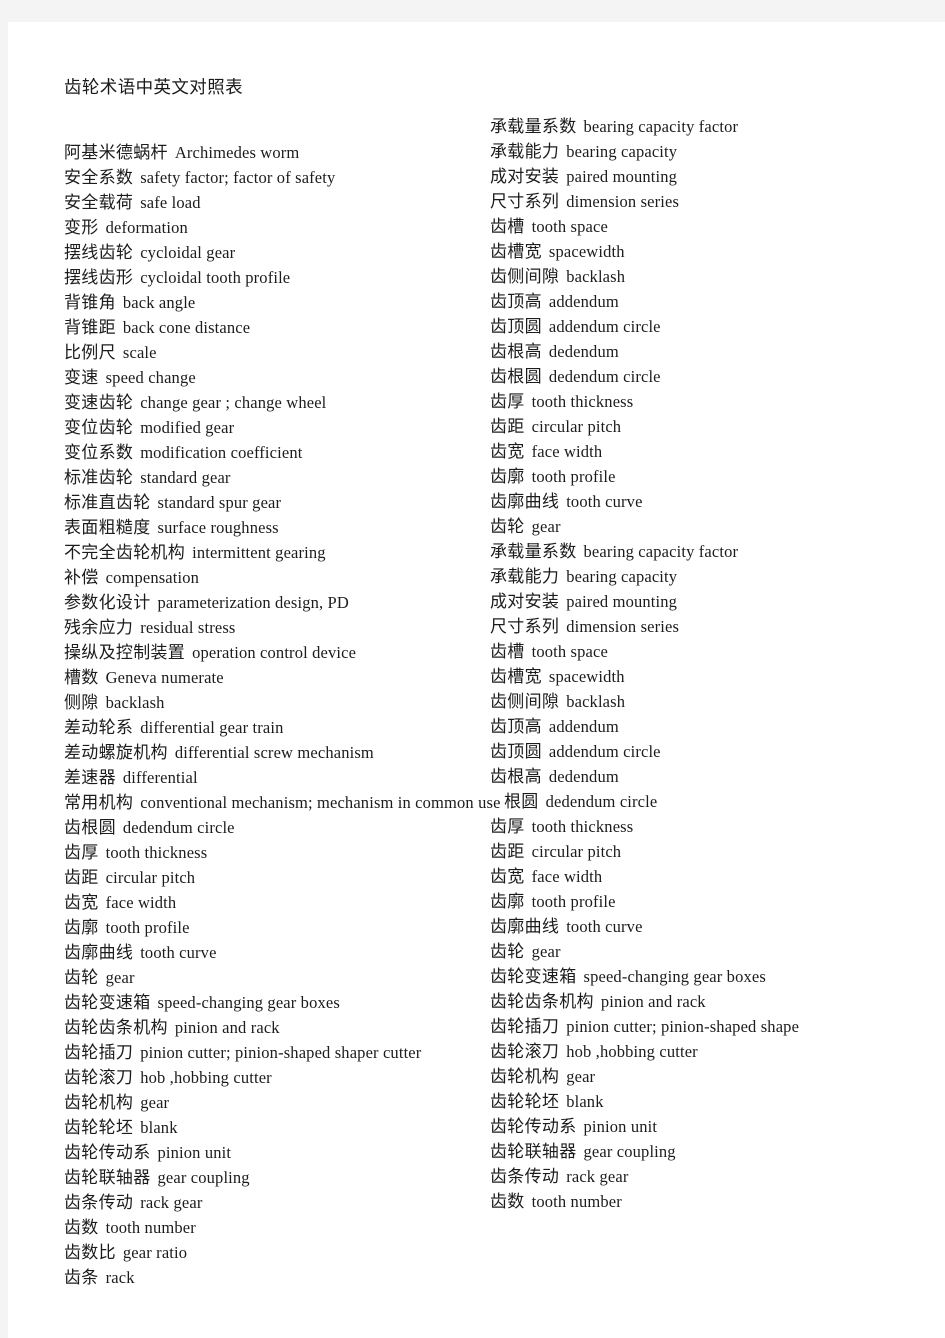  Describe the element at coordinates (582, 401) in the screenshot. I see `term-english: tooth thickness` at that location.